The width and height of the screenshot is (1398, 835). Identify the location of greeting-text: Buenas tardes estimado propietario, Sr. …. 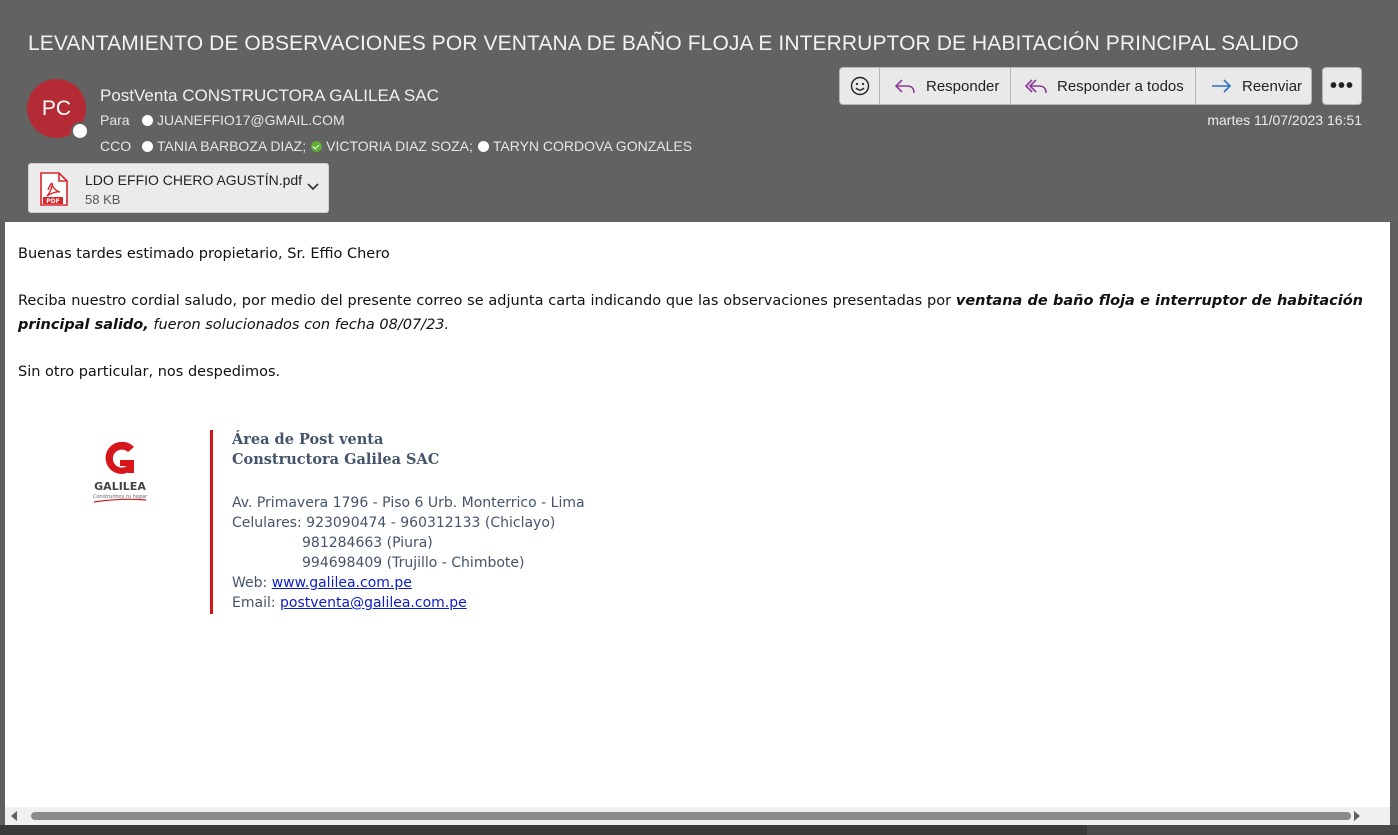
(204, 254).